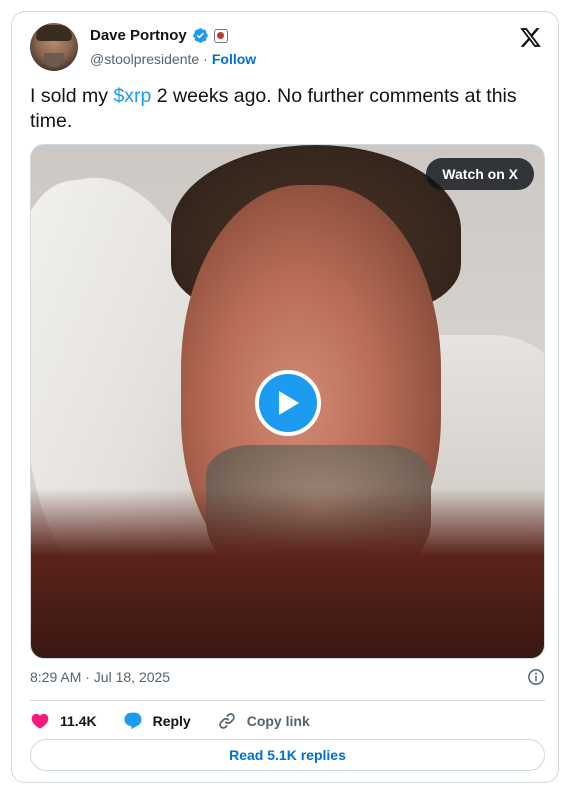  What do you see at coordinates (536, 677) in the screenshot?
I see `info-icon` at bounding box center [536, 677].